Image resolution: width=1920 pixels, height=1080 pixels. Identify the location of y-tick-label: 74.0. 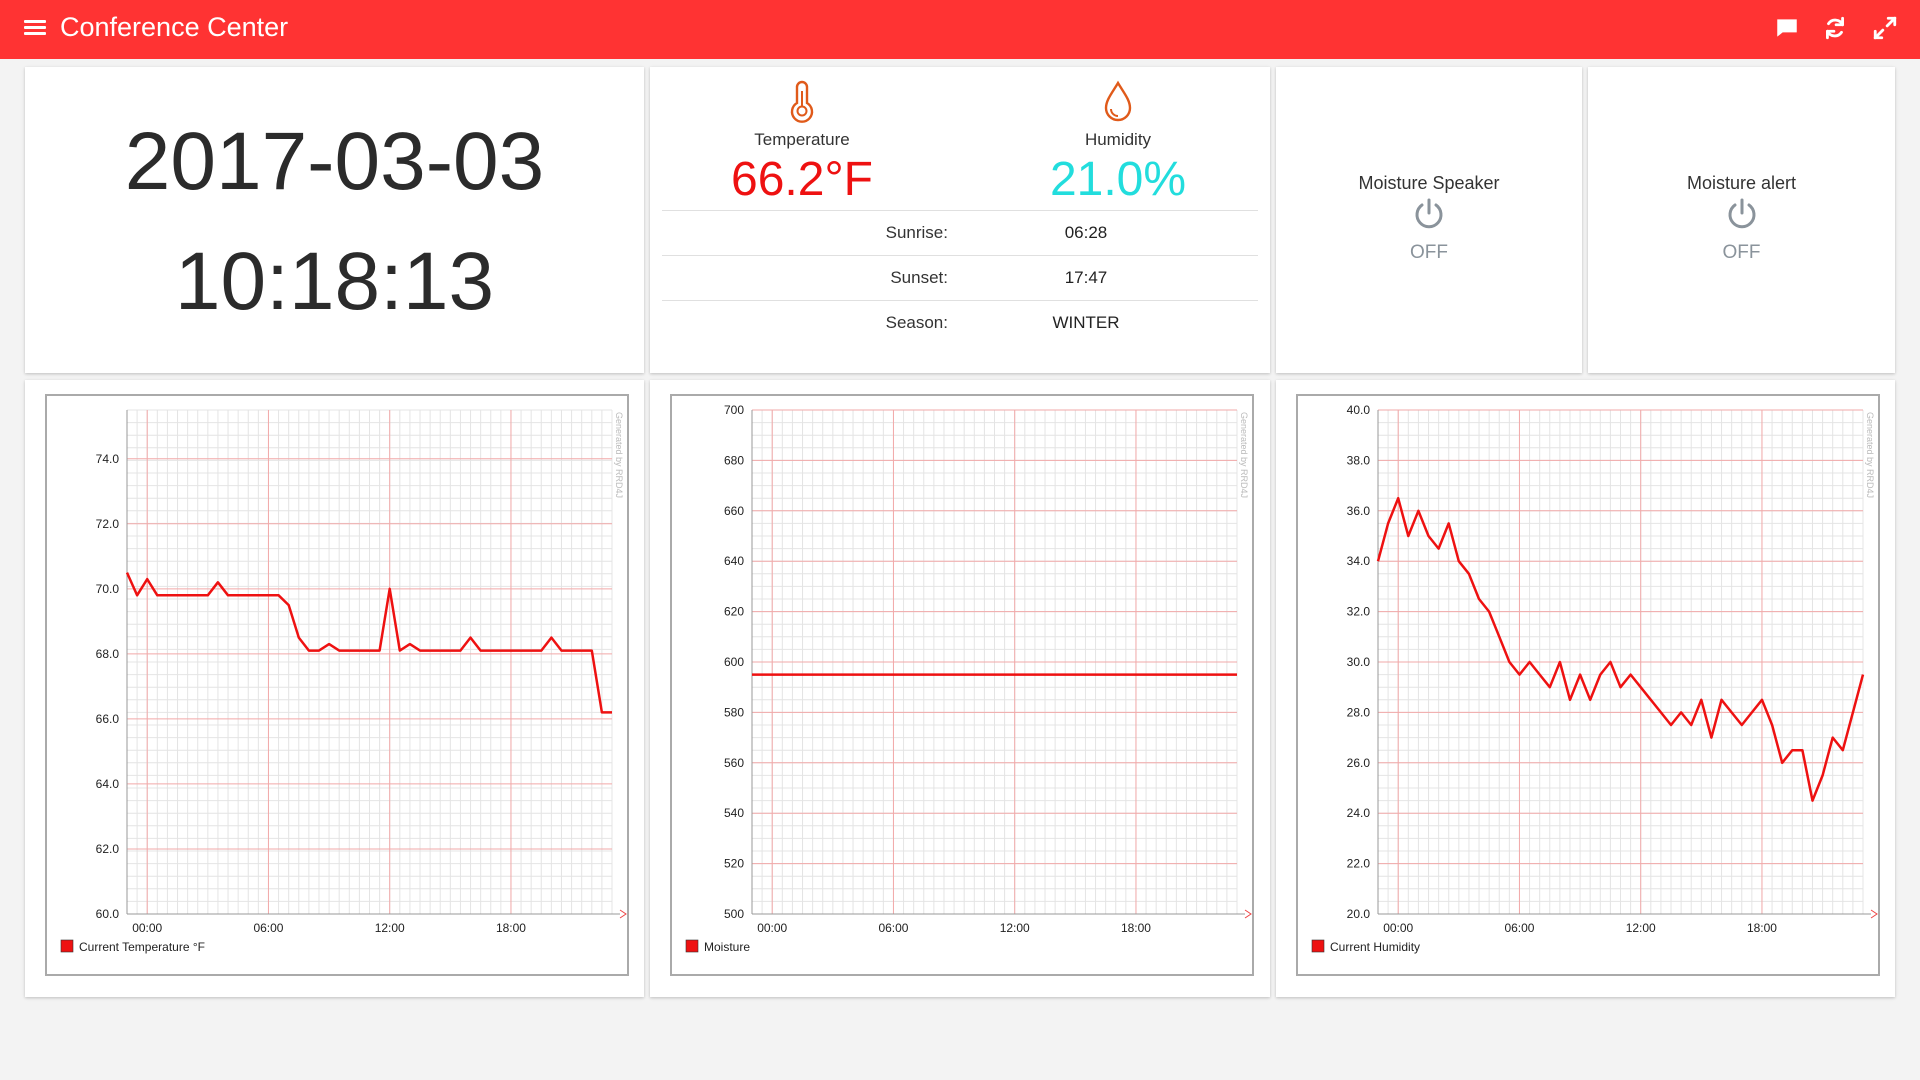
(108, 459).